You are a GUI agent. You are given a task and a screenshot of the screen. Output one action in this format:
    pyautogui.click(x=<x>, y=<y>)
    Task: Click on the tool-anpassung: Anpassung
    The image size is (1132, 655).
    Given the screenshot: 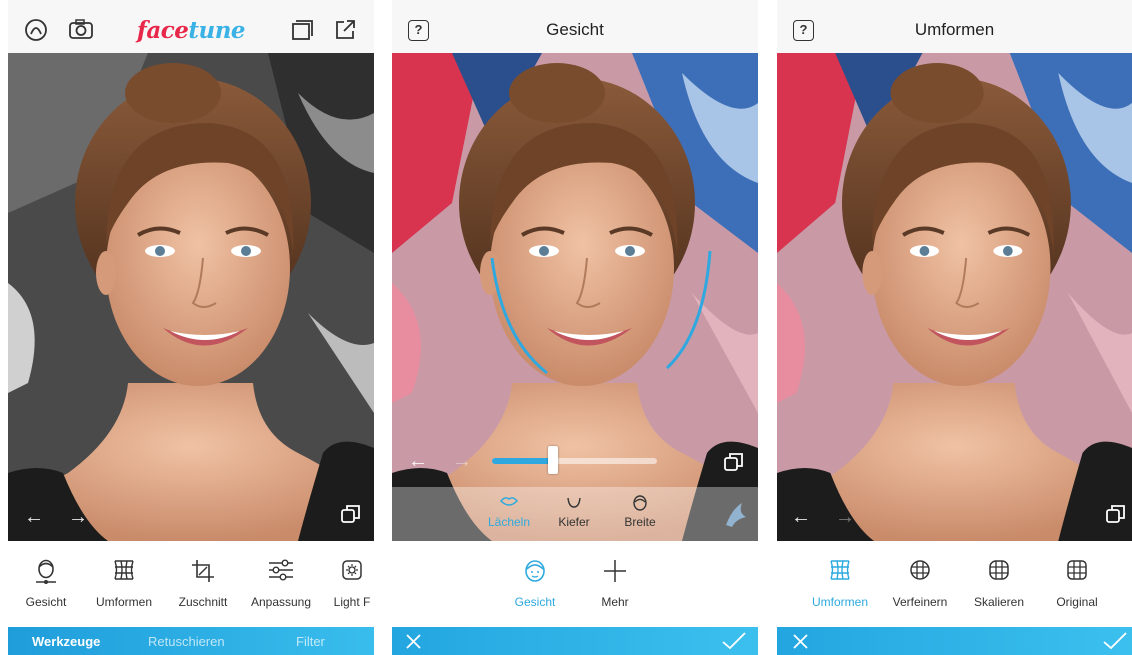 What is the action you would take?
    pyautogui.click(x=281, y=575)
    